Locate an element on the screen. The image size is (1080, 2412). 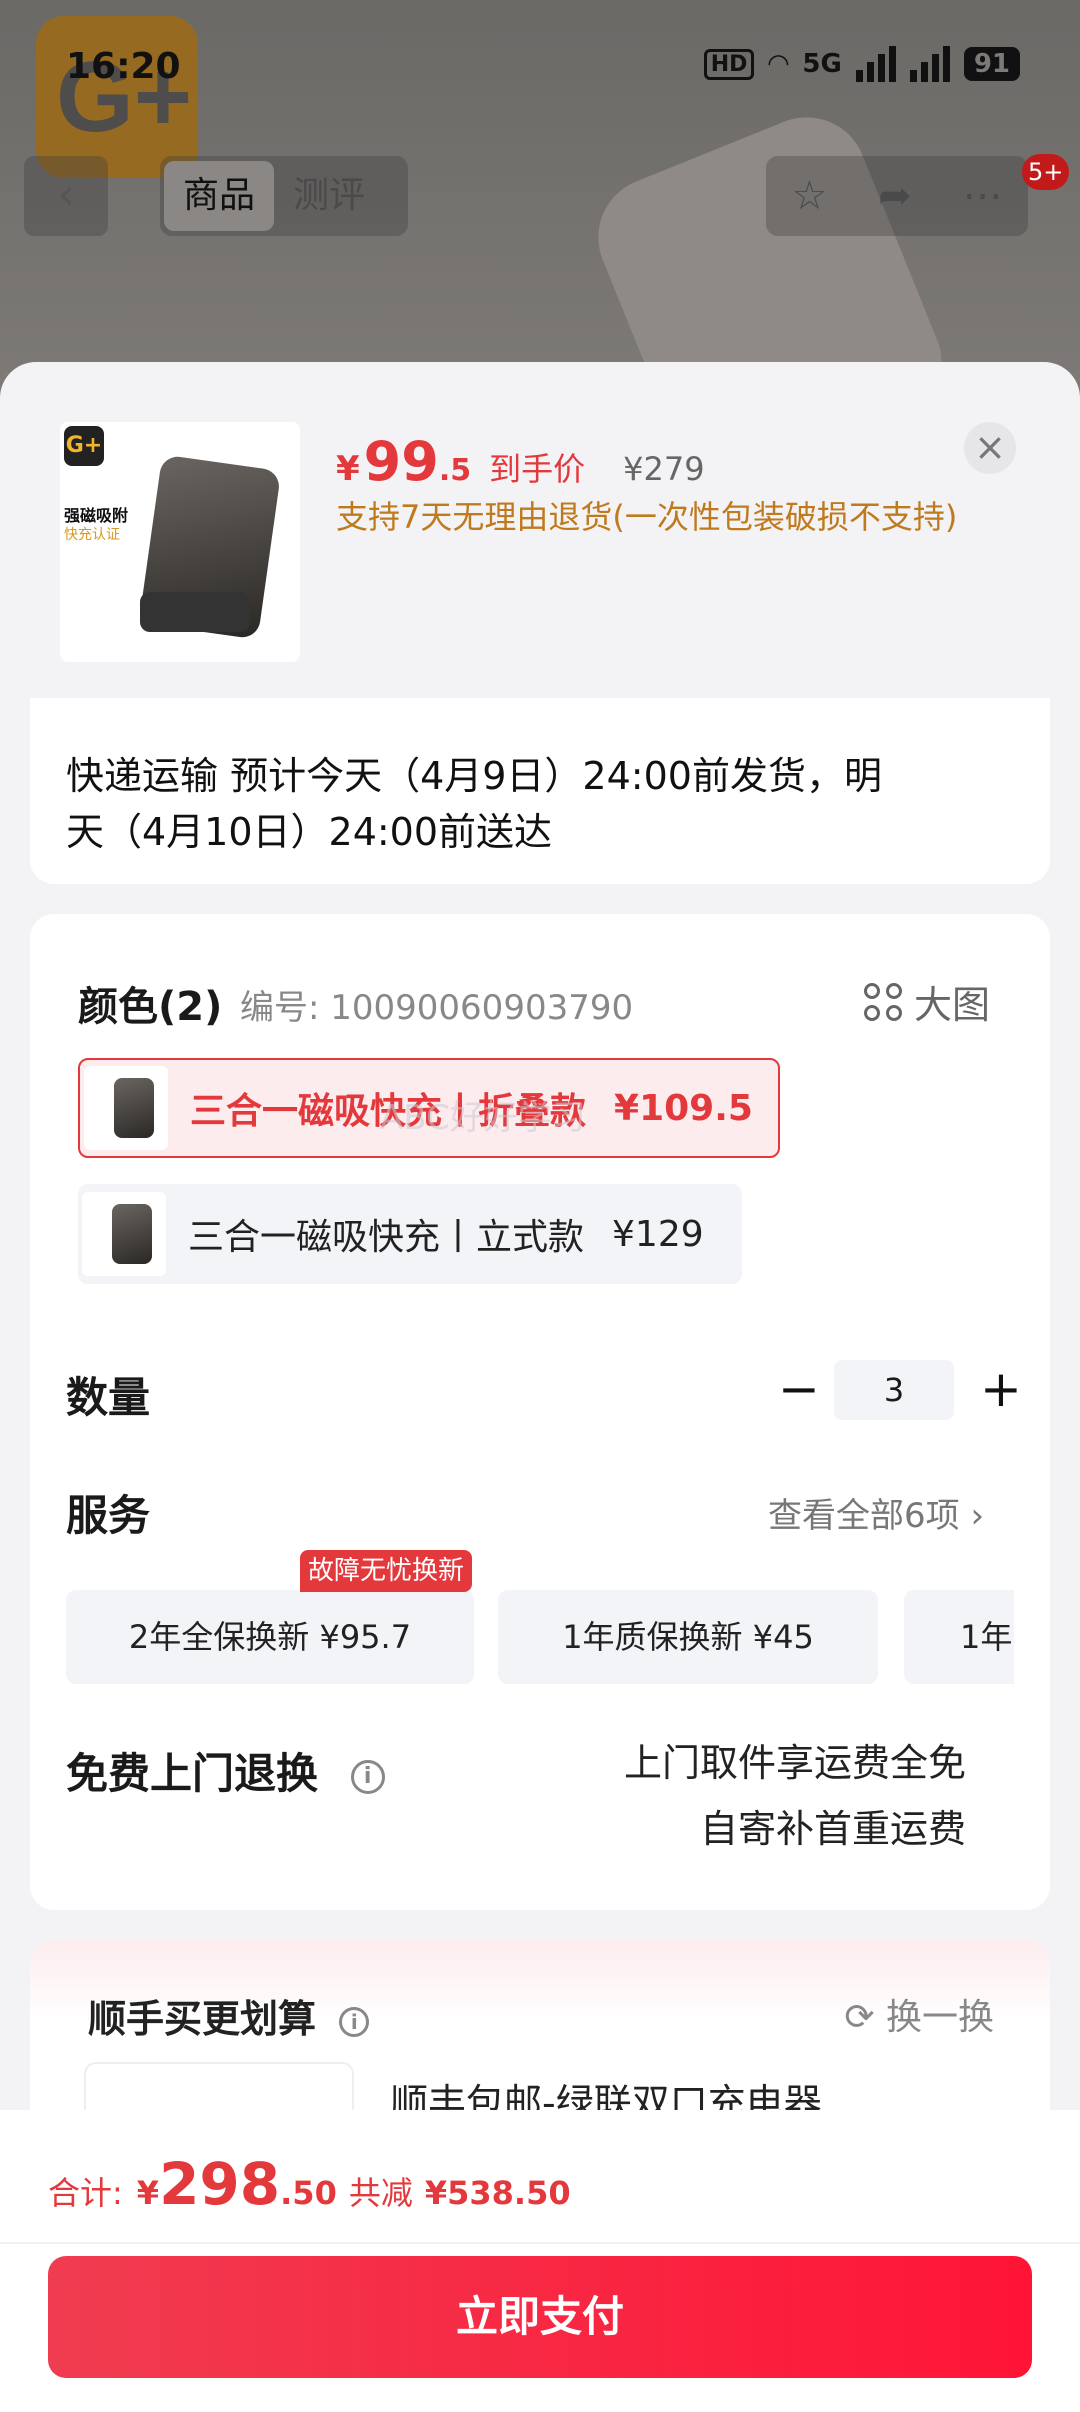
divider is located at coordinates (540, 2243).